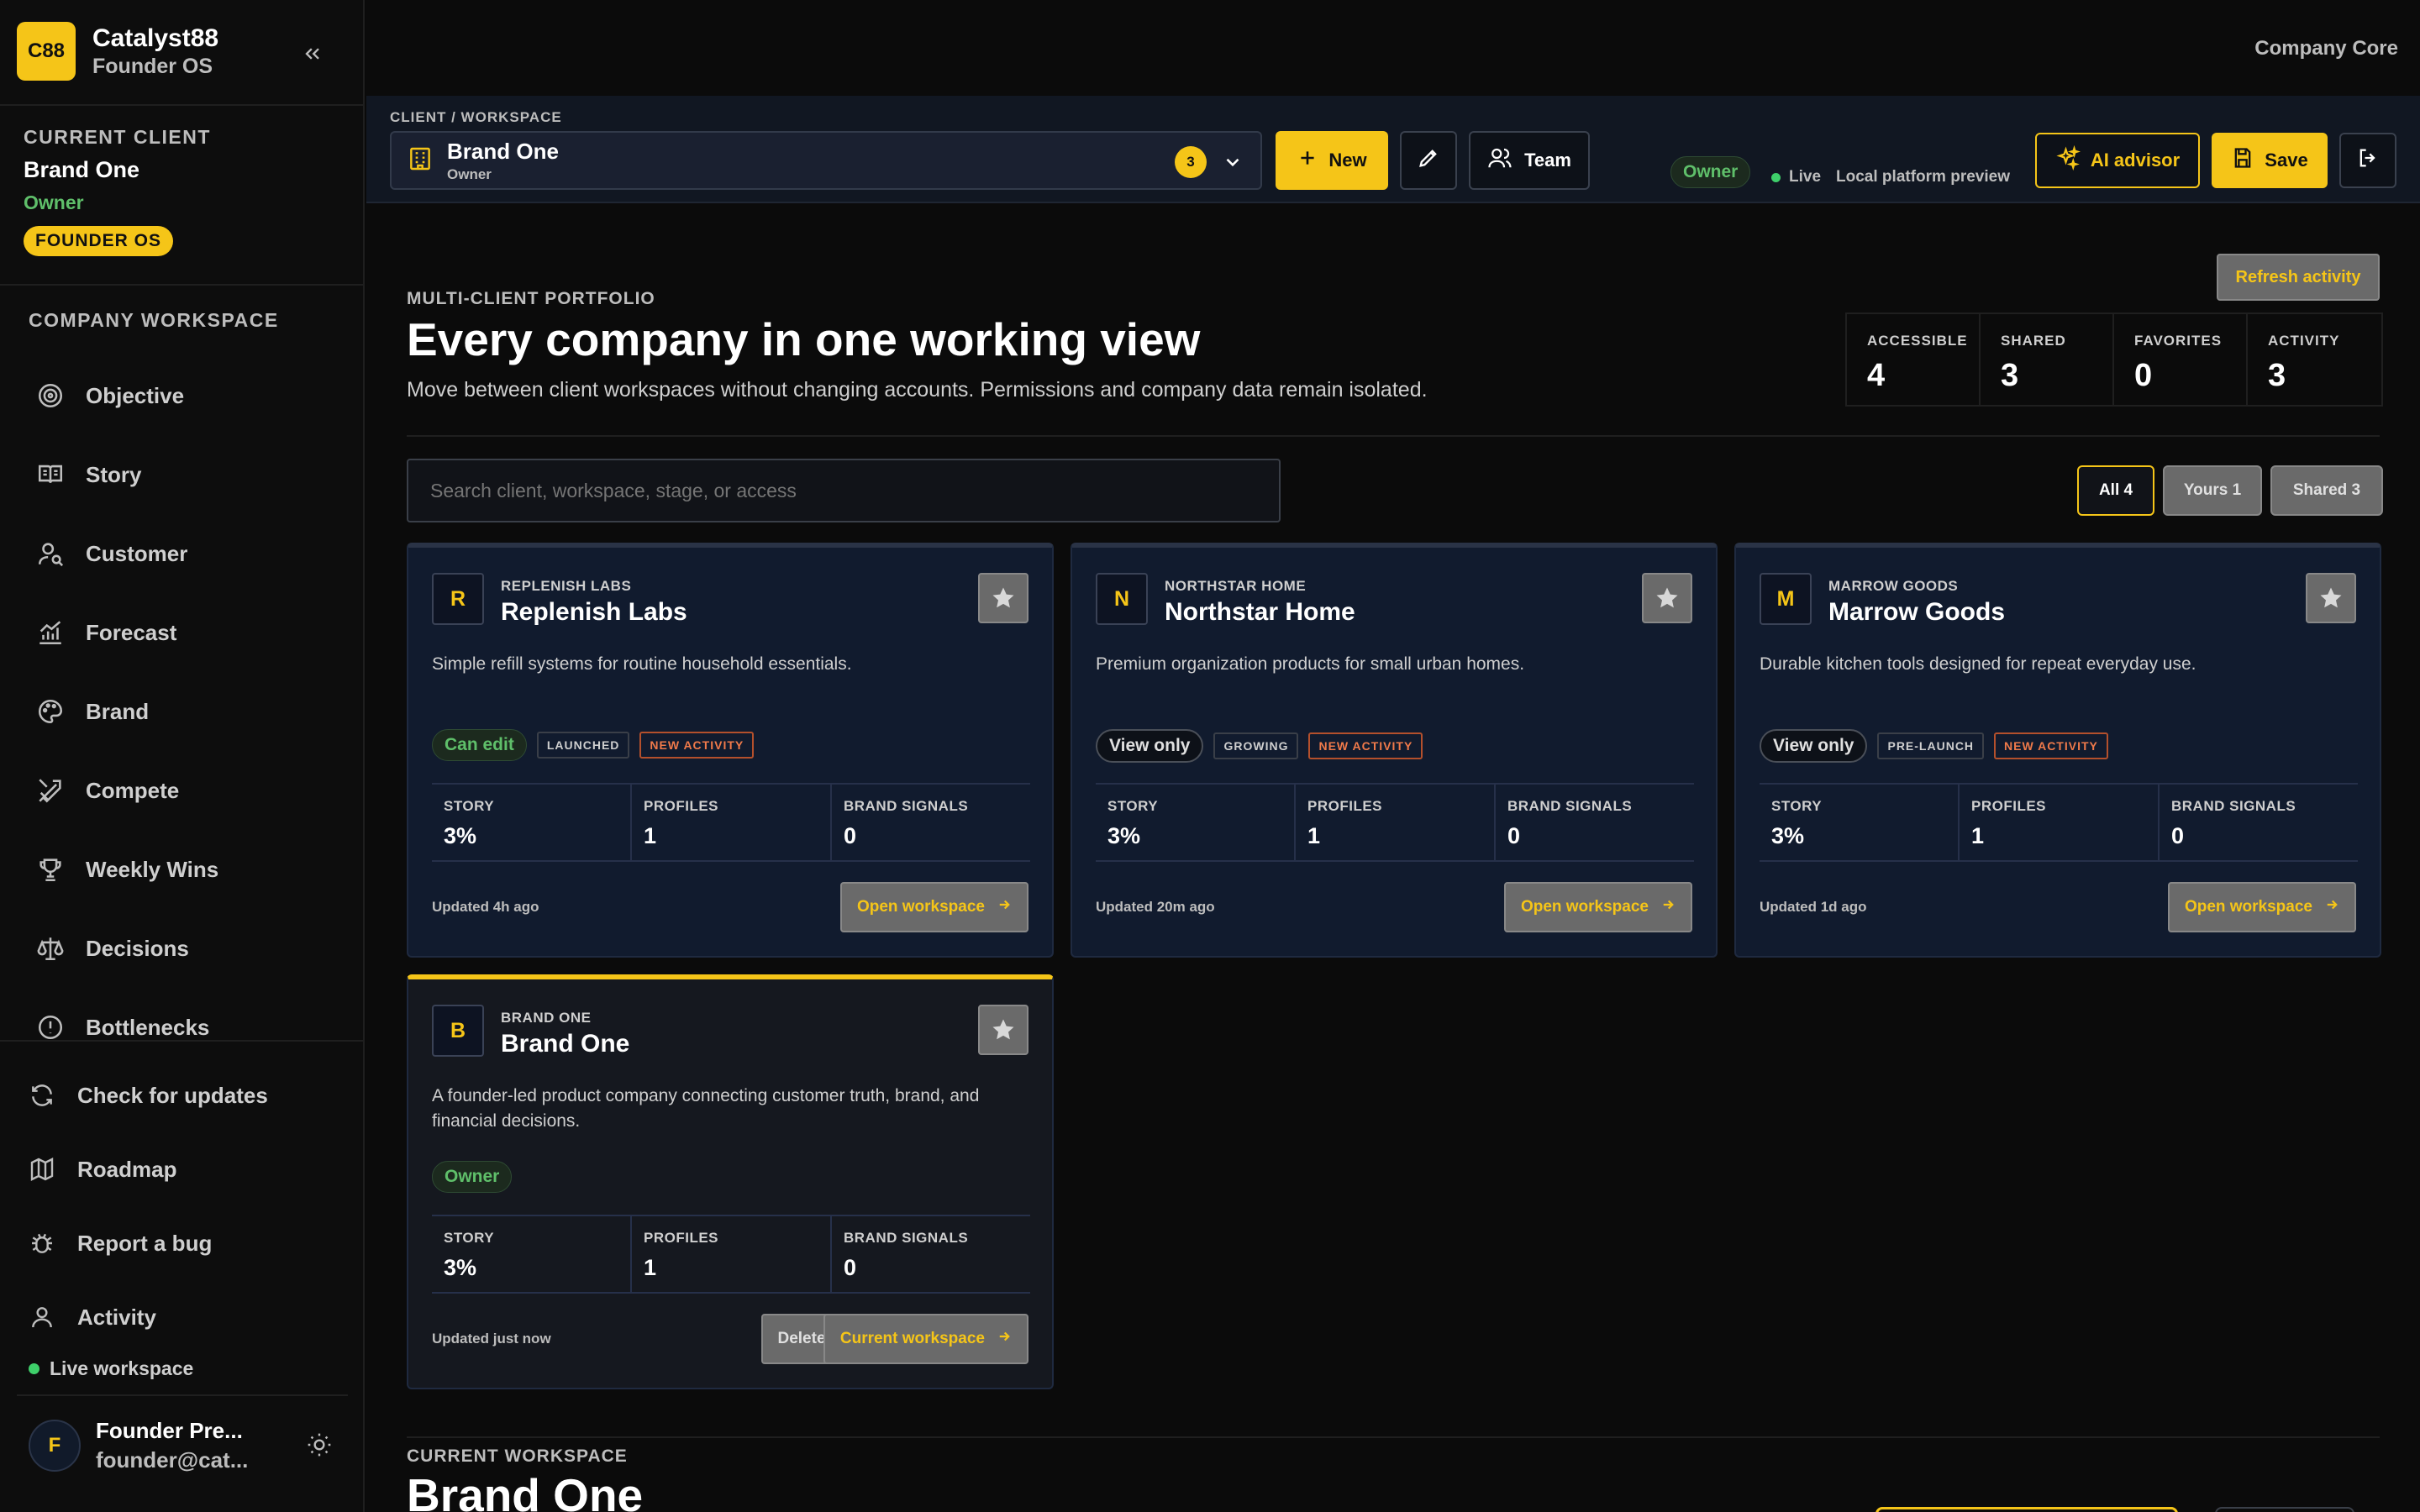  Describe the element at coordinates (185, 632) in the screenshot. I see `sidebar-item-forecast: Forecast` at that location.